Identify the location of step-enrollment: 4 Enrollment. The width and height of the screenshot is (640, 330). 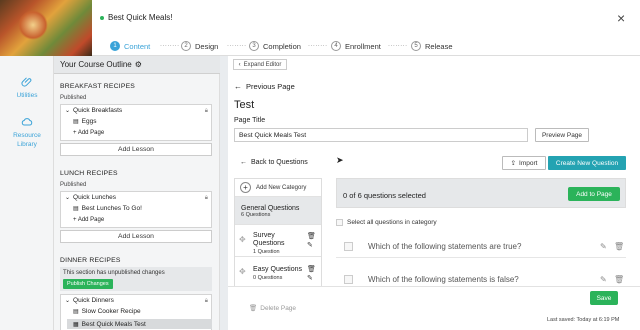
(356, 46).